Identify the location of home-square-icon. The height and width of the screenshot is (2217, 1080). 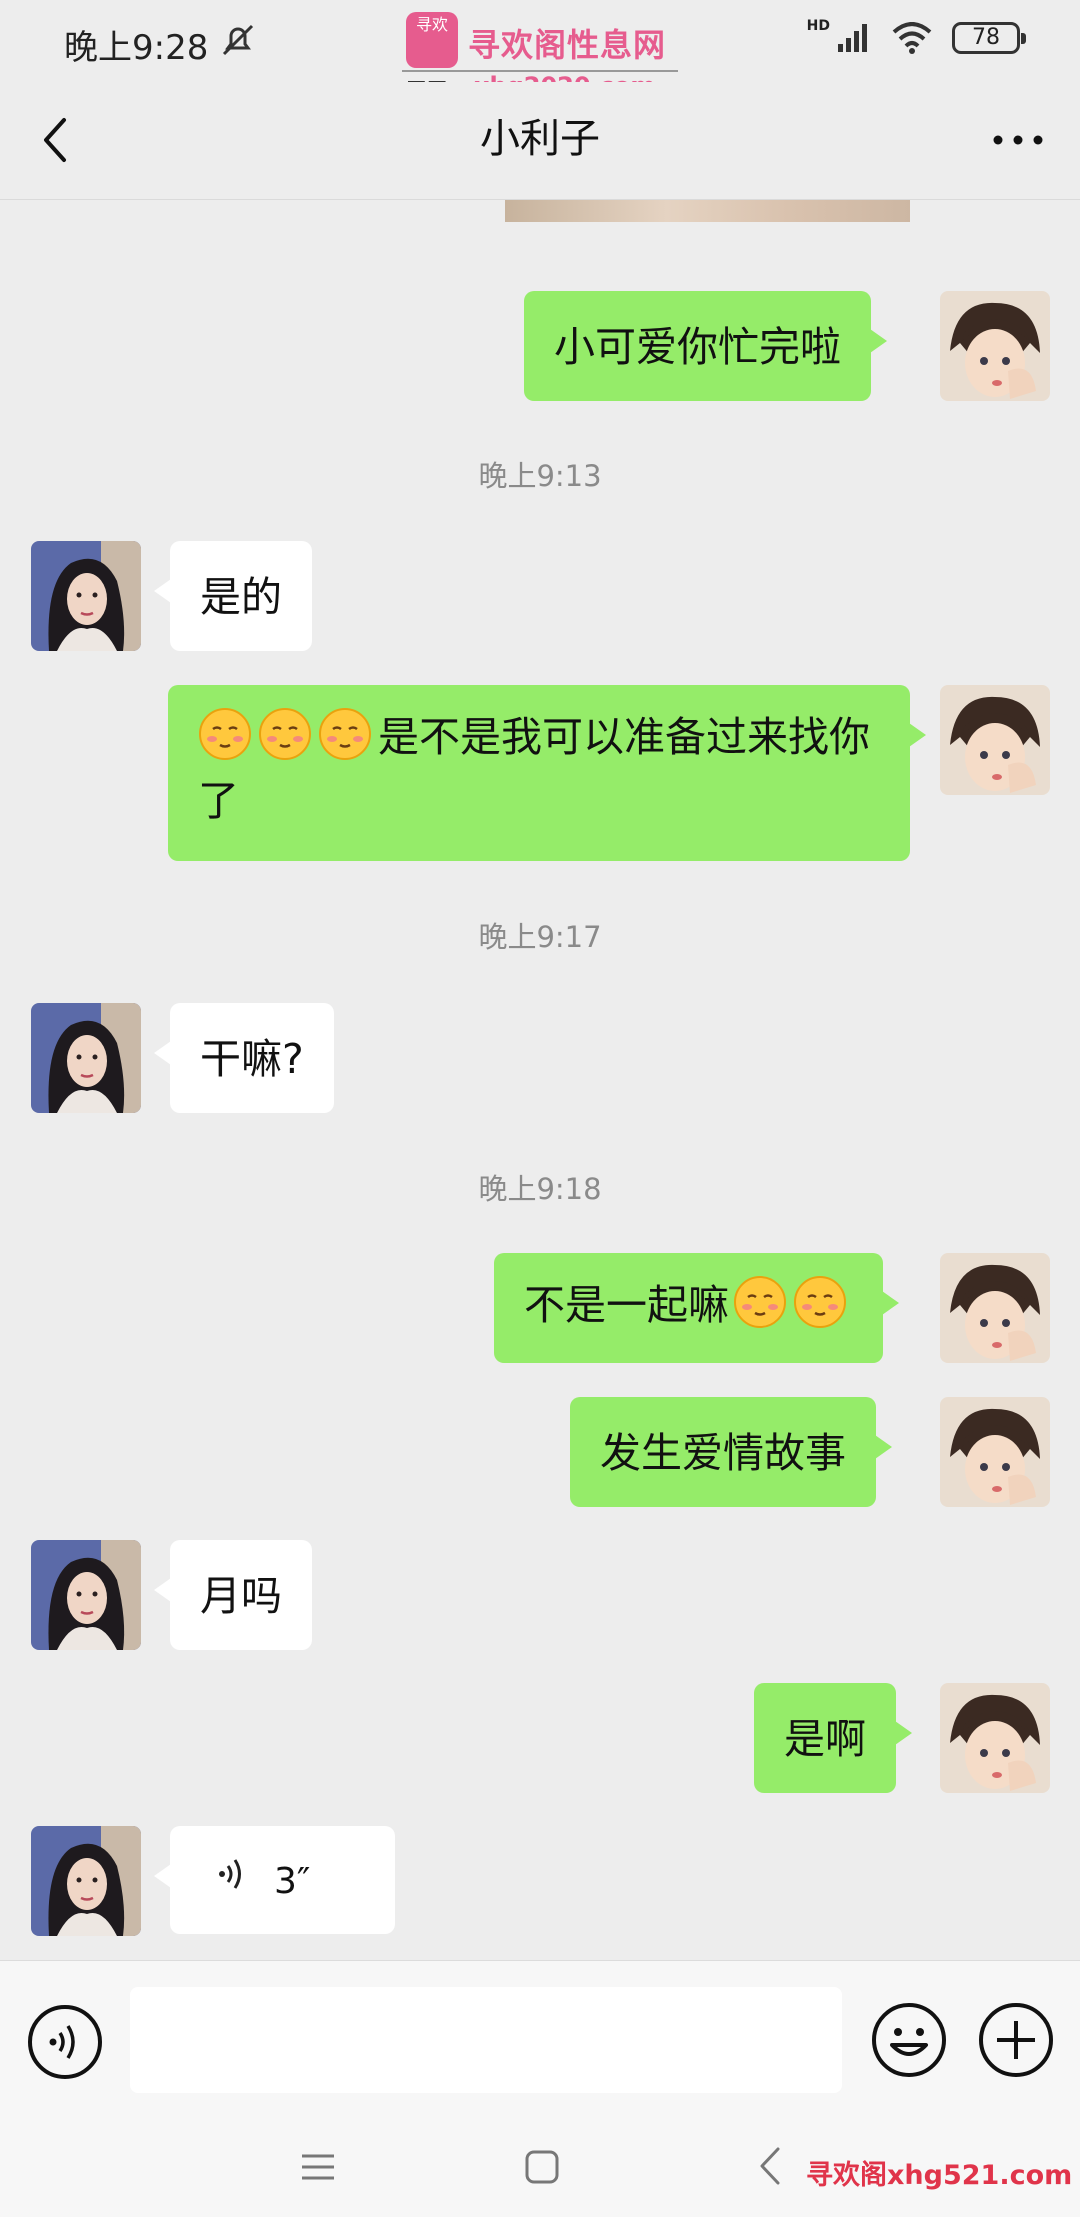
(542, 2167).